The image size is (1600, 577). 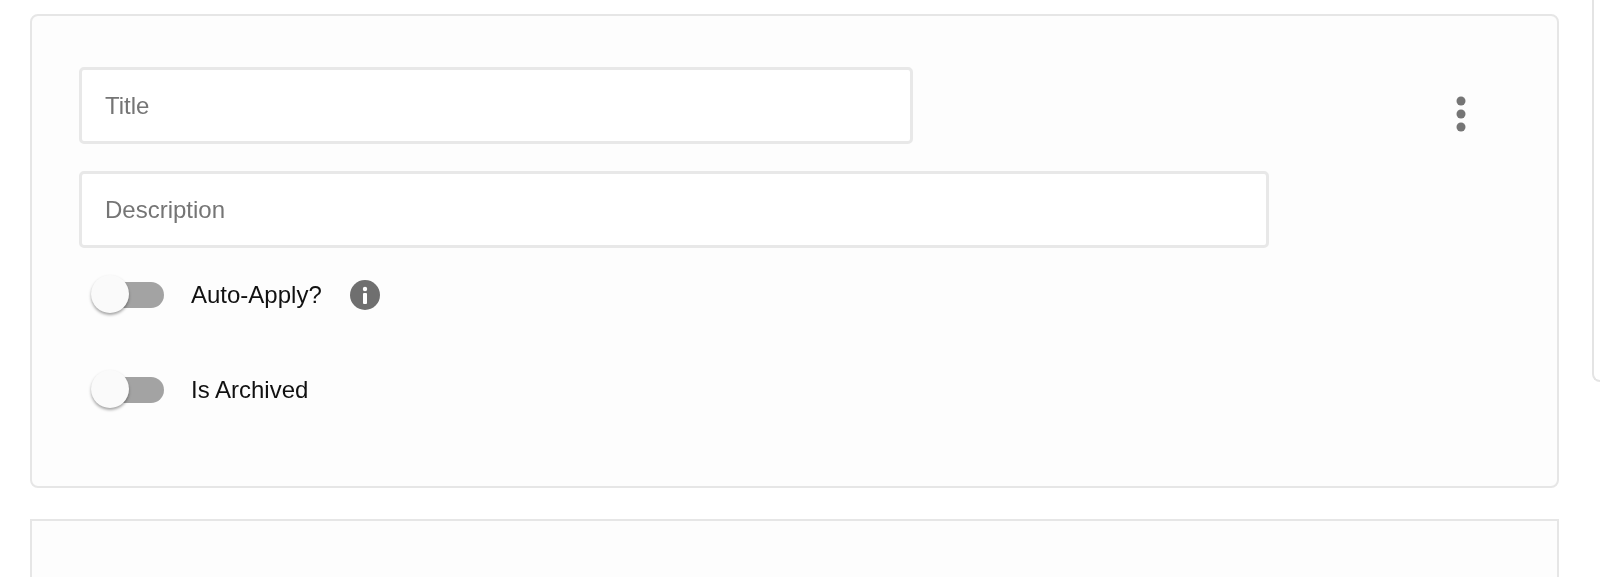 I want to click on more-options-icon, so click(x=1461, y=114).